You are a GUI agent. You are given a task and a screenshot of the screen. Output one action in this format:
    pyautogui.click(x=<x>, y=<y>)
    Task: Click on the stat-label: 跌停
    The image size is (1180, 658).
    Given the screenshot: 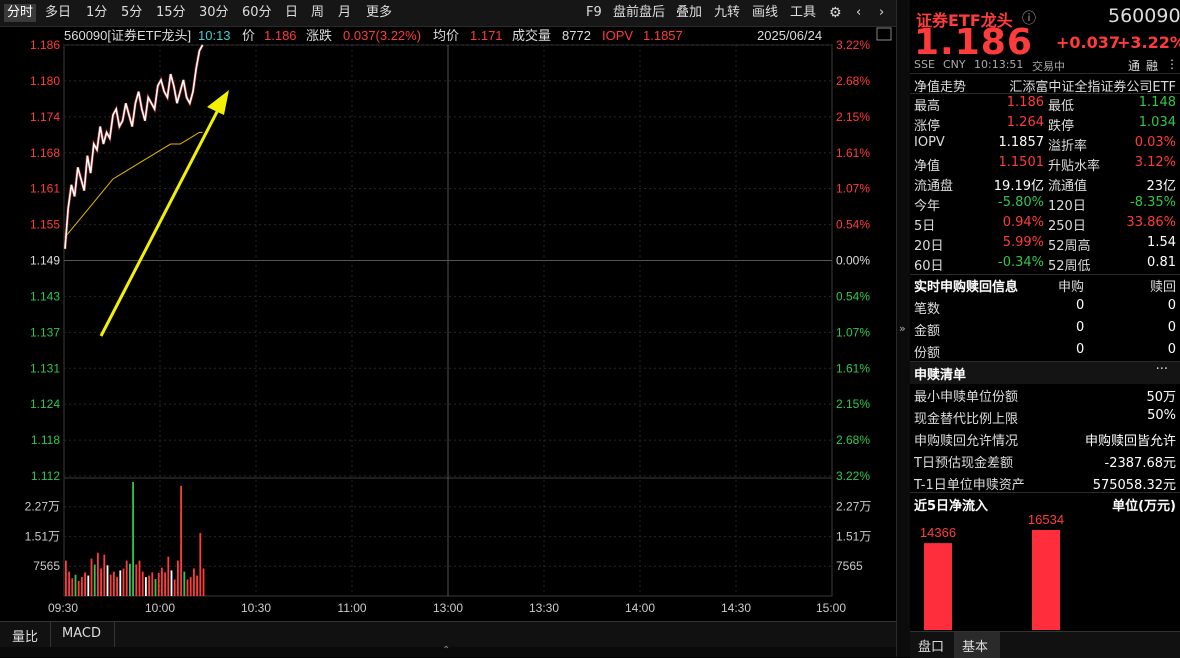 What is the action you would take?
    pyautogui.click(x=1061, y=124)
    